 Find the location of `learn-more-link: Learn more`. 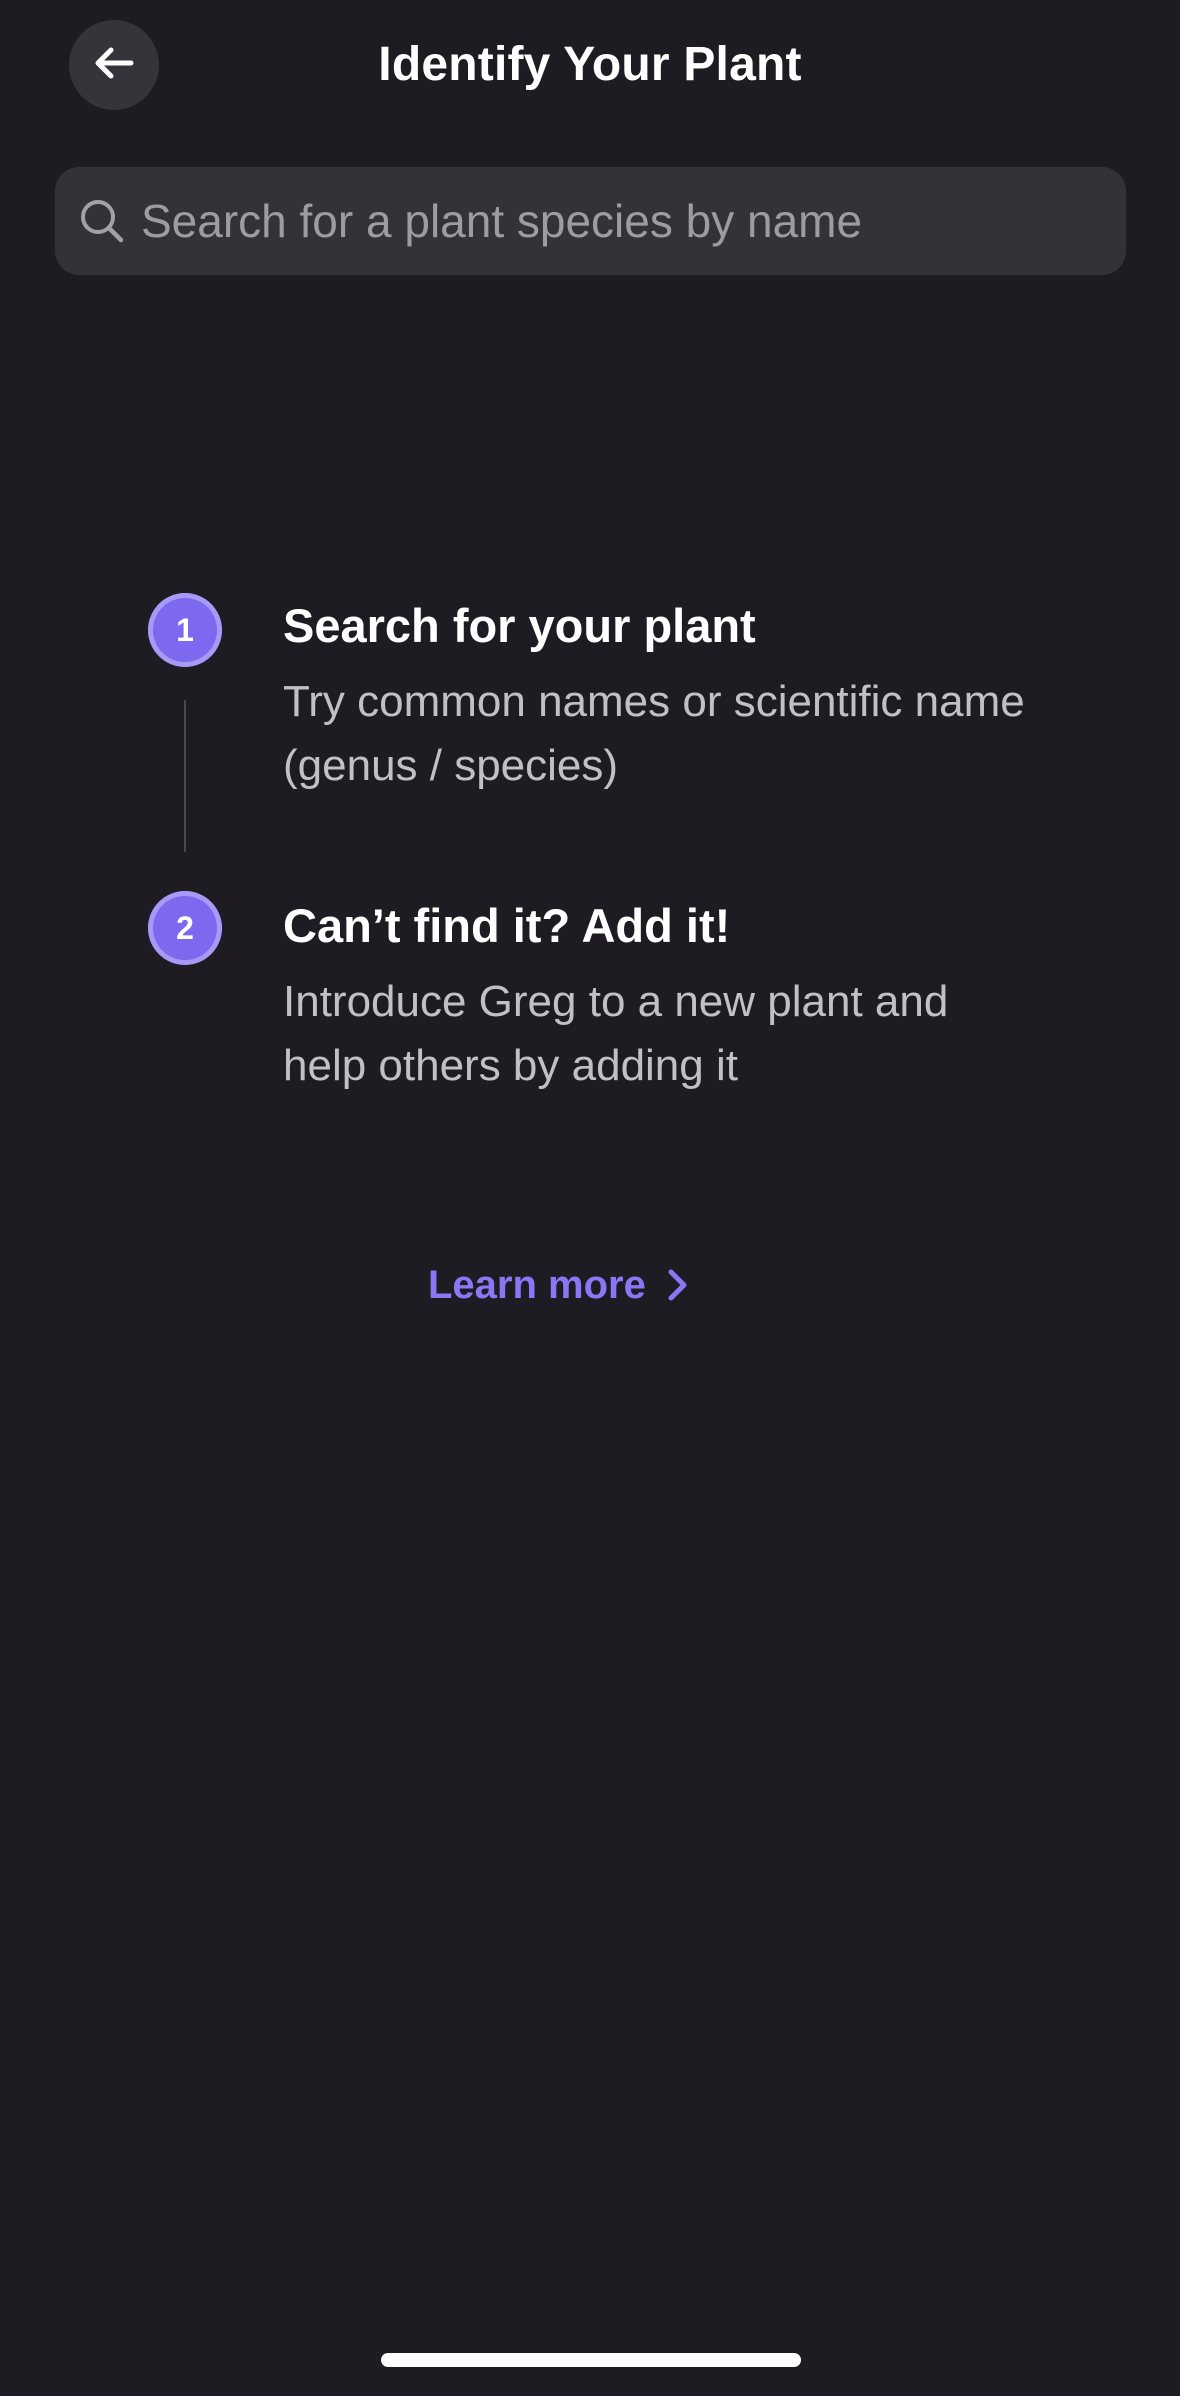

learn-more-link: Learn more is located at coordinates (561, 1285).